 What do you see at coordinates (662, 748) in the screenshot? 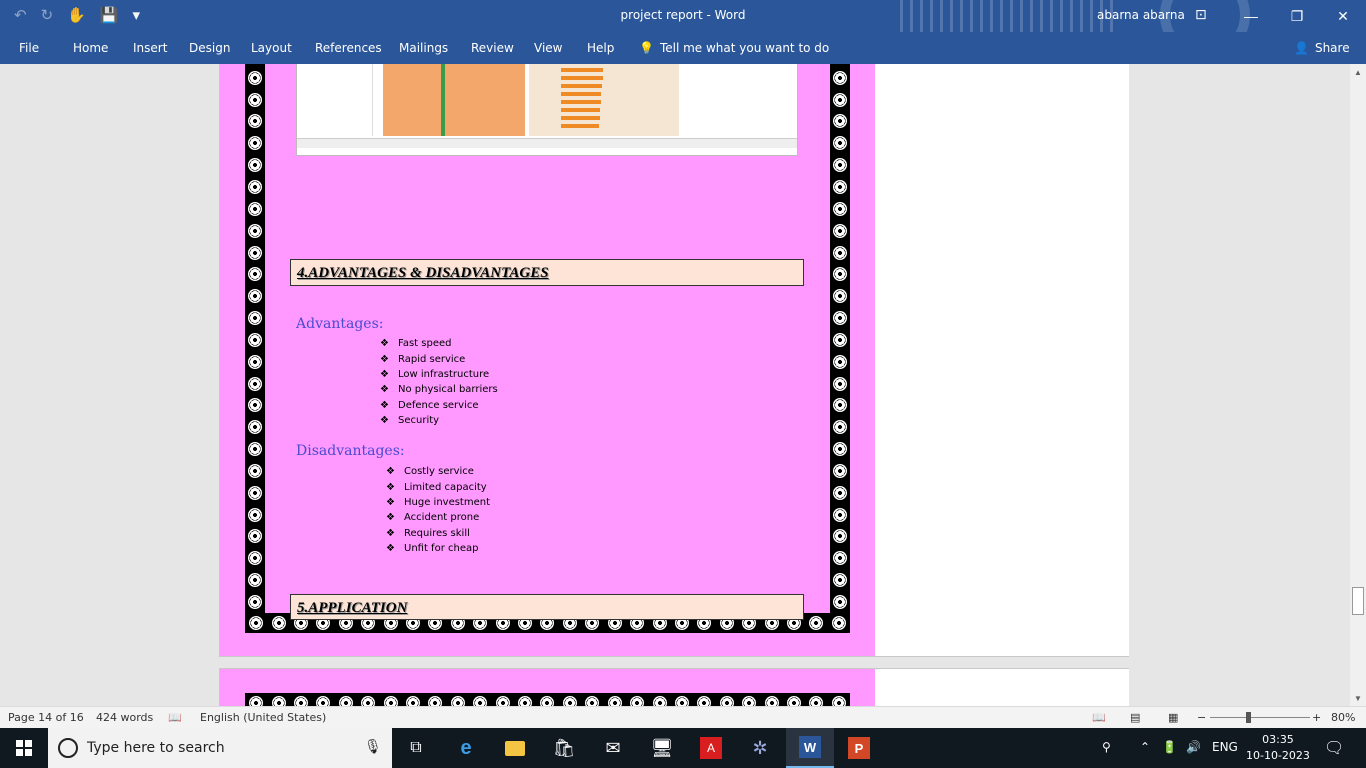
I see `computer-app-icon: 🖥` at bounding box center [662, 748].